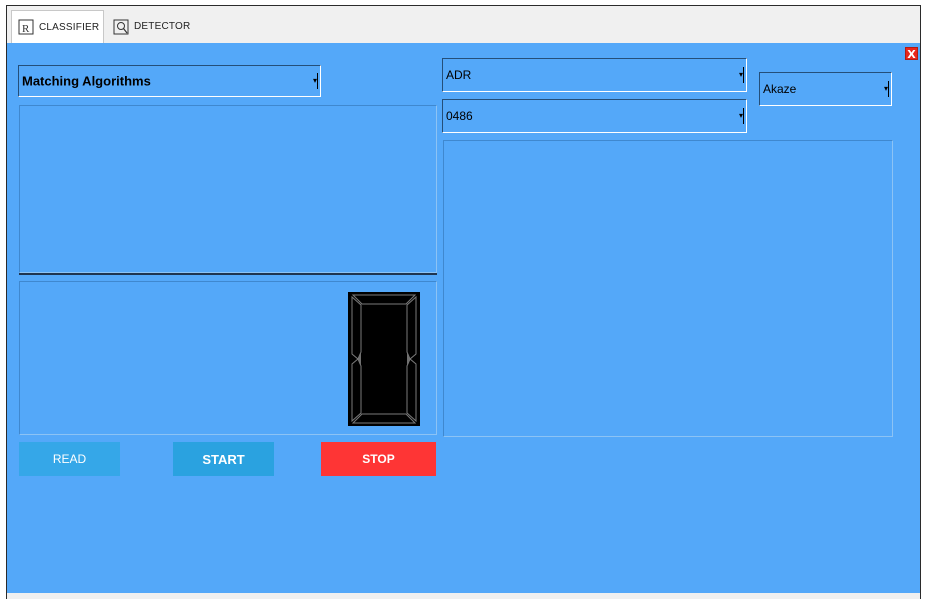  Describe the element at coordinates (594, 116) in the screenshot. I see `code-select: 0486 ▾` at that location.